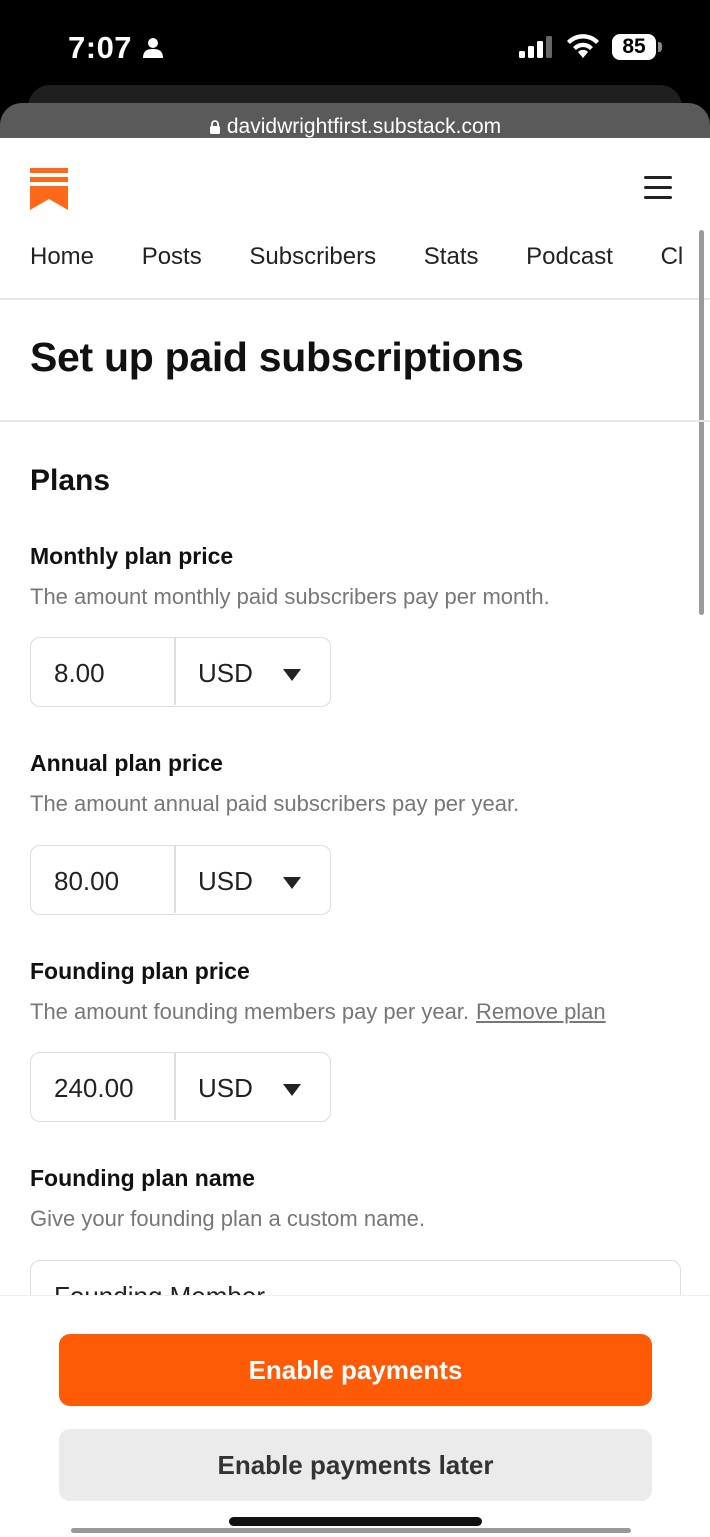 The height and width of the screenshot is (1537, 710). Describe the element at coordinates (569, 257) in the screenshot. I see `nav-podcast: Podcast` at that location.